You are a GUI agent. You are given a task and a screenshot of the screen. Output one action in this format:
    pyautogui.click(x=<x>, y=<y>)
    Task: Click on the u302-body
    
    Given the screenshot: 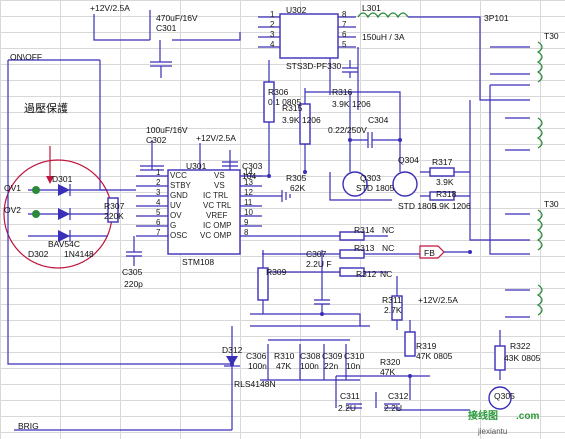 What is the action you would take?
    pyautogui.click(x=309, y=36)
    